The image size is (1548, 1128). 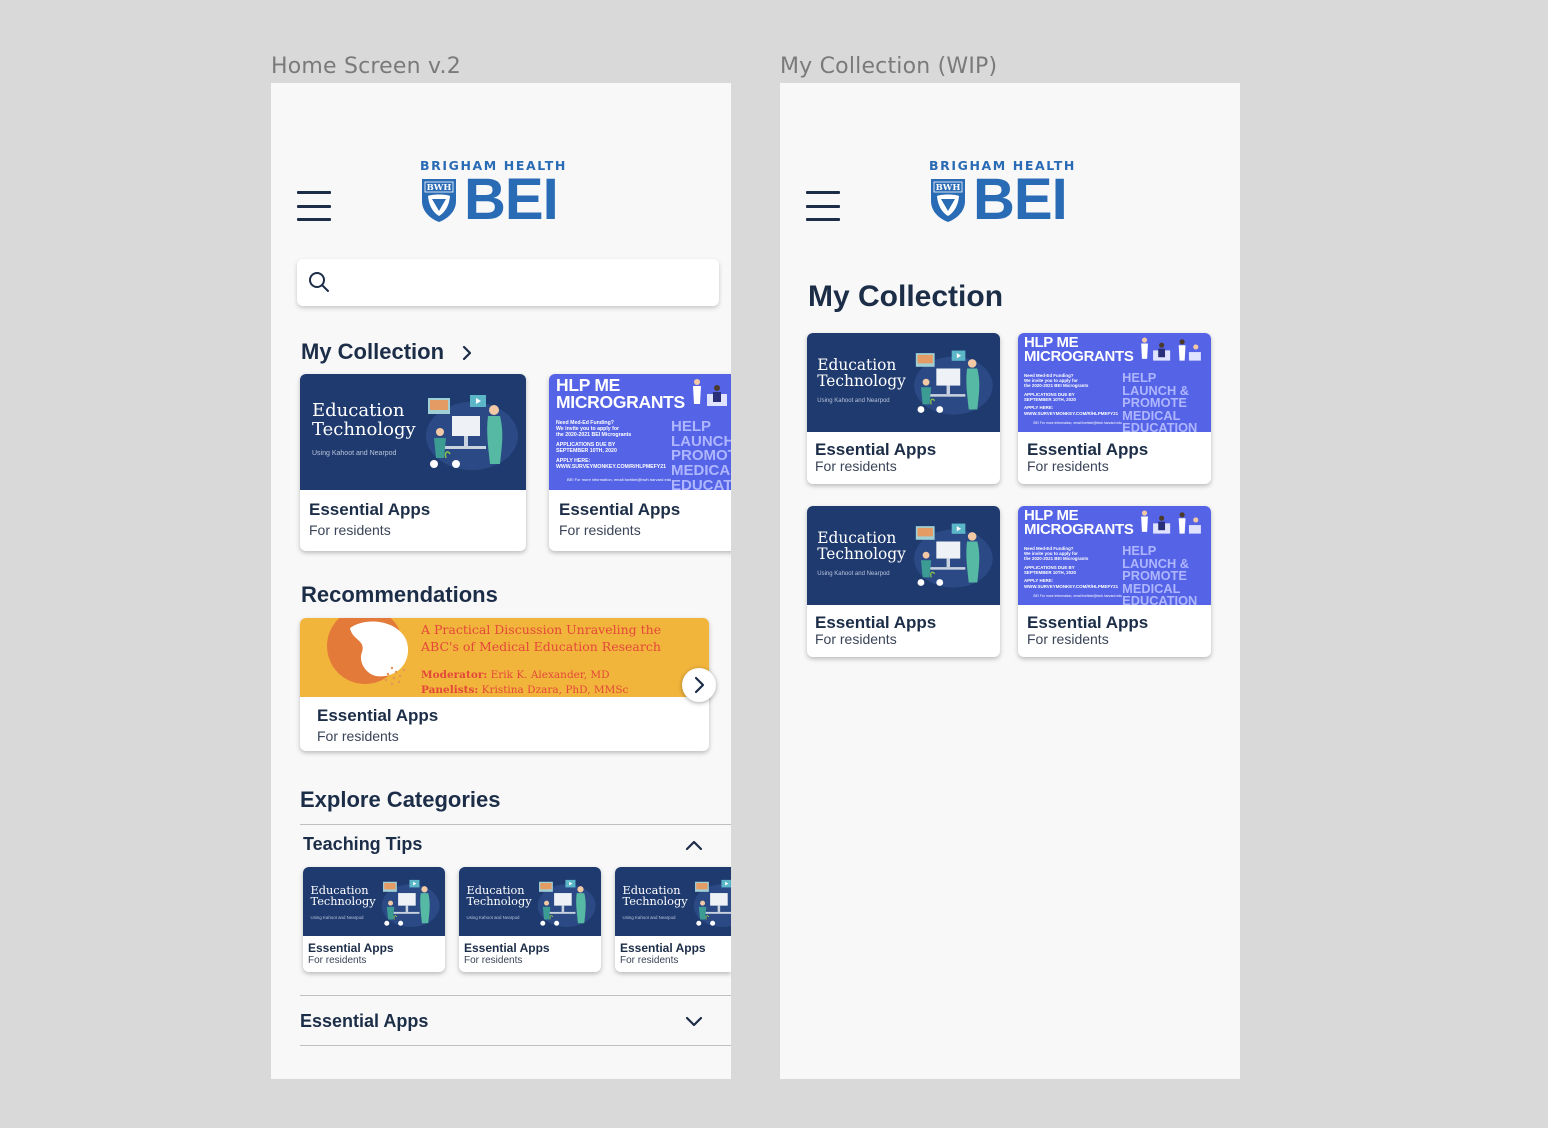 I want to click on category-teaching-tips: Teaching Tips, so click(x=362, y=844).